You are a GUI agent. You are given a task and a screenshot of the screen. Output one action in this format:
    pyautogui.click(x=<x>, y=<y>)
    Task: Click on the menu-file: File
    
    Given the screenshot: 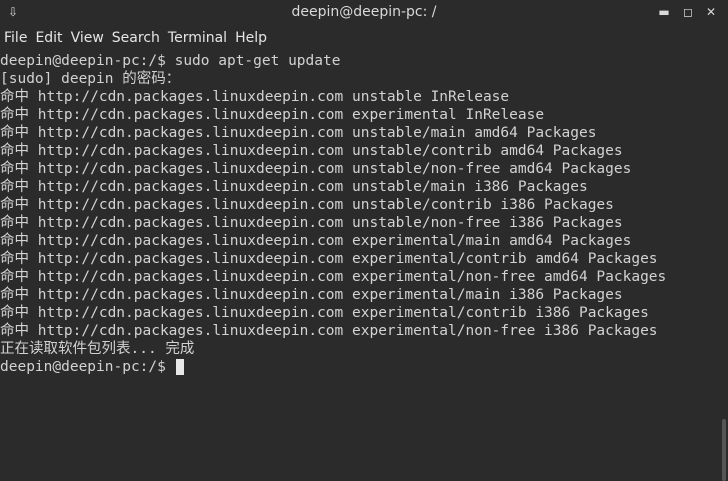 What is the action you would take?
    pyautogui.click(x=15, y=38)
    